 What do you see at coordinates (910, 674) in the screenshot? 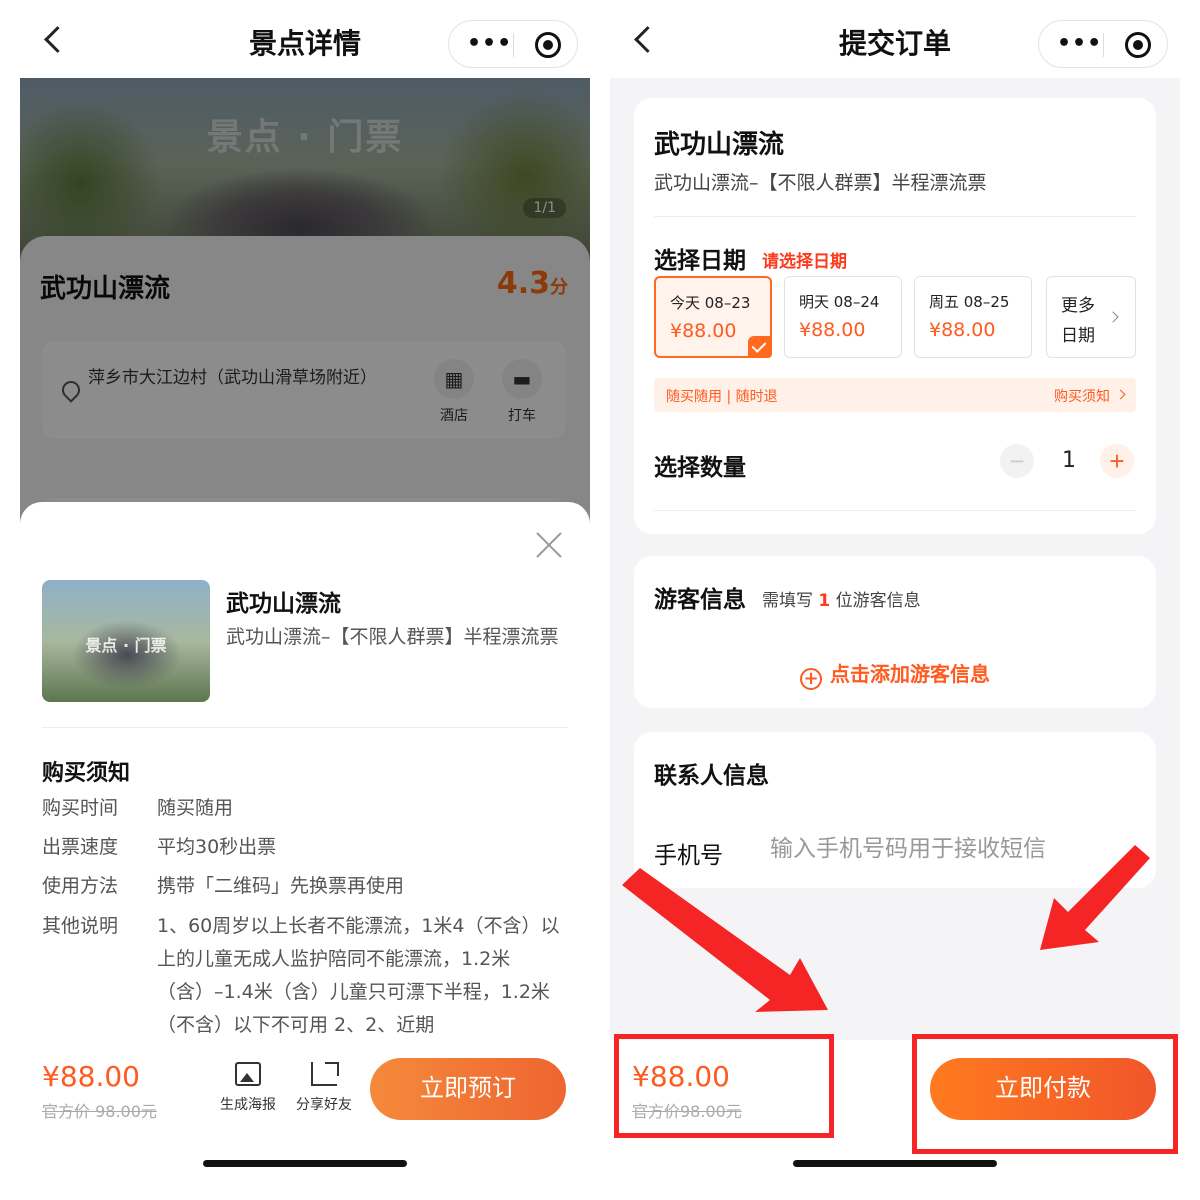
I see `add-guest-label: 点击添加游客信息` at bounding box center [910, 674].